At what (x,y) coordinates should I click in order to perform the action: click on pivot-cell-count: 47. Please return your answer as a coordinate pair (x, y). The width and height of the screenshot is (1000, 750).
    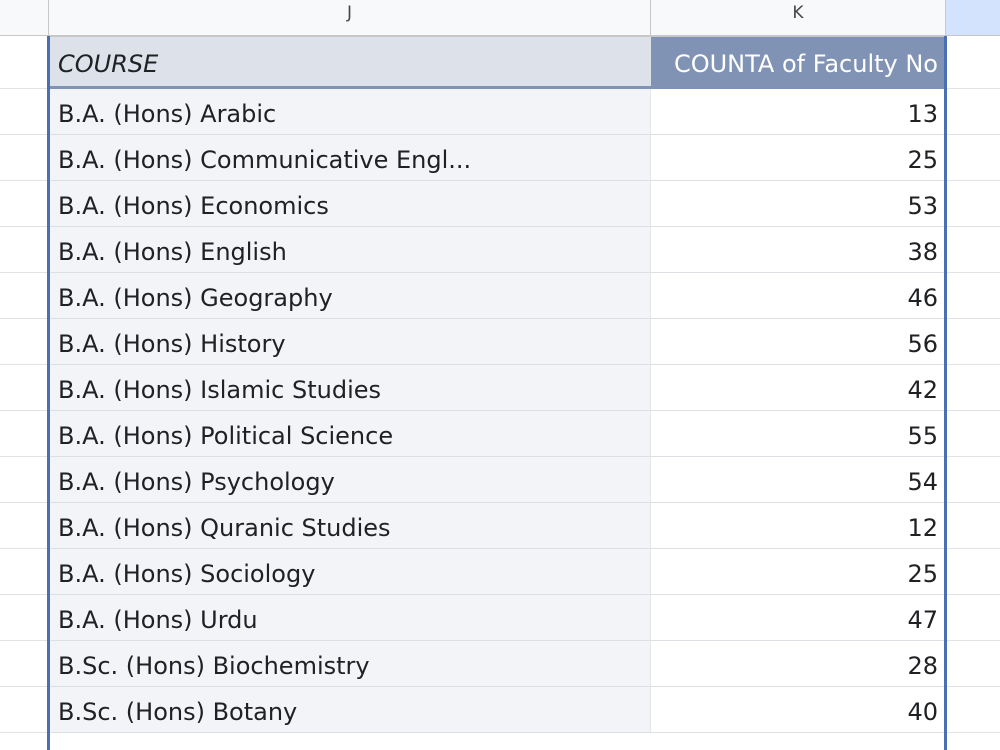
    Looking at the image, I should click on (797, 617).